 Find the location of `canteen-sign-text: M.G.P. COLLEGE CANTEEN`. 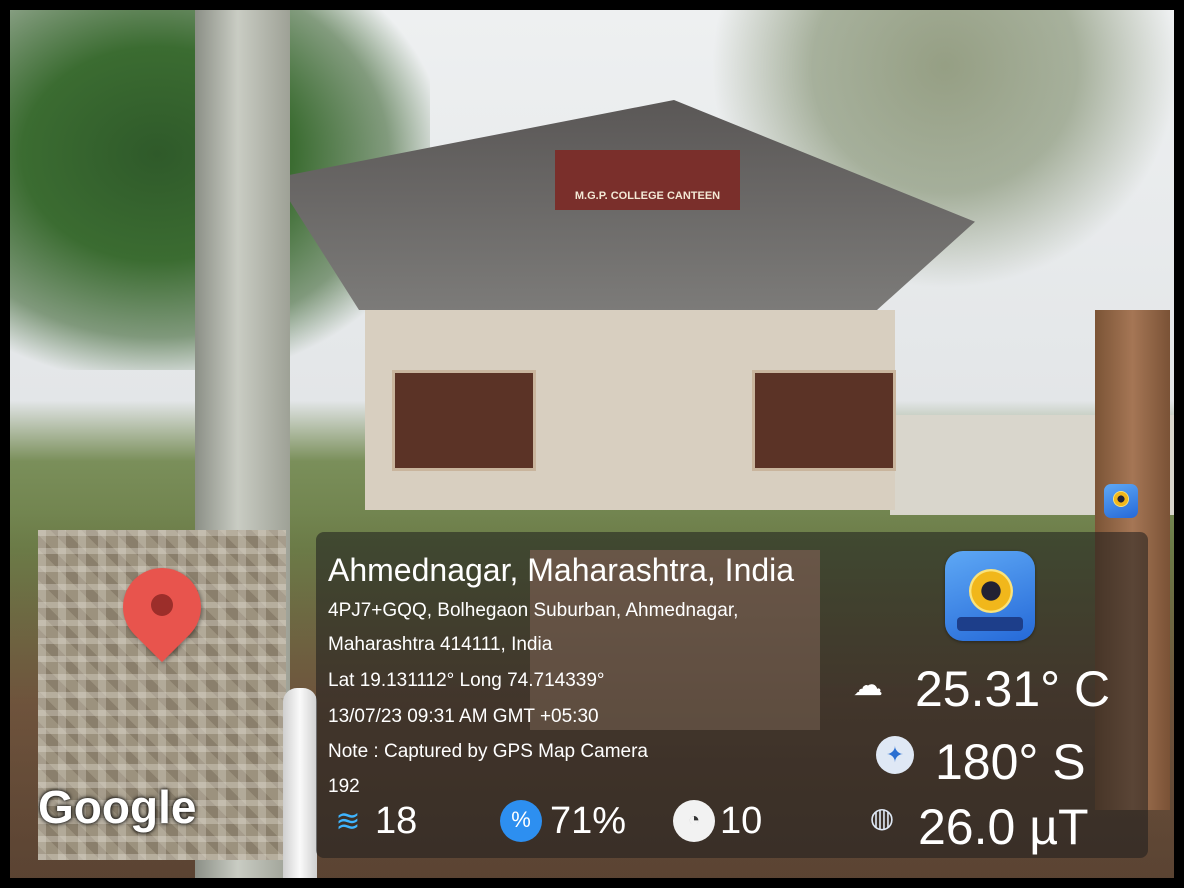

canteen-sign-text: M.G.P. COLLEGE CANTEEN is located at coordinates (647, 196).